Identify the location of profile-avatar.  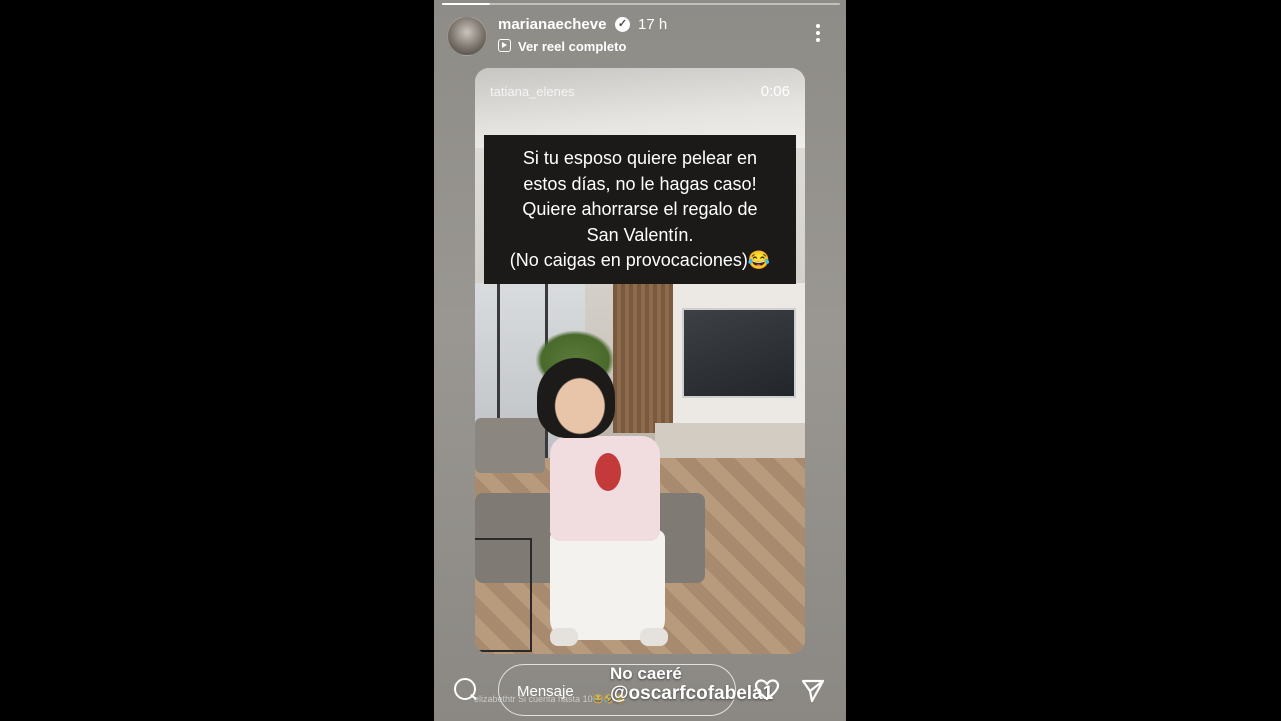
(467, 36).